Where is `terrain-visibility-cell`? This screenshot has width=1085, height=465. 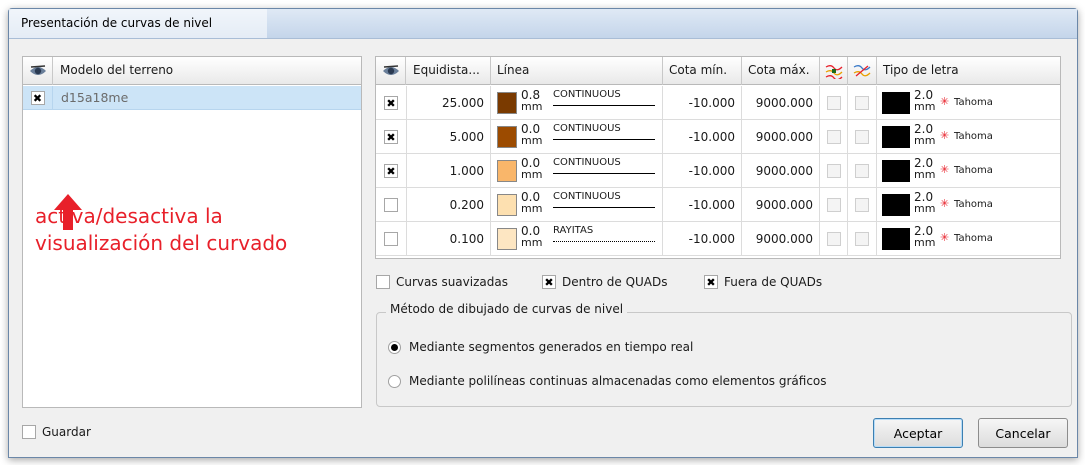
terrain-visibility-cell is located at coordinates (38, 98).